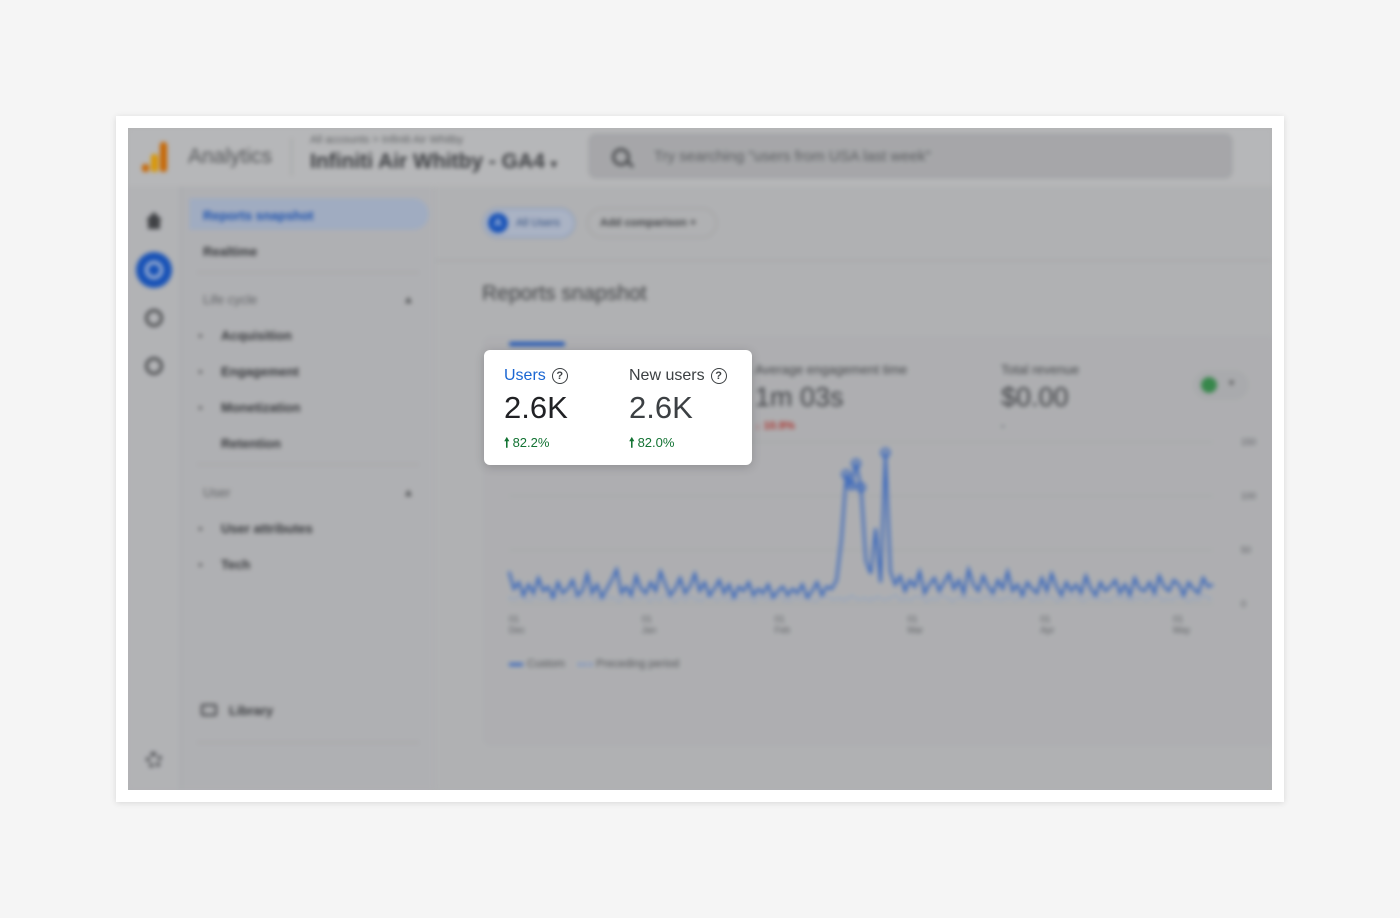 This screenshot has height=918, width=1400. I want to click on y-tick-label: 100, so click(1248, 496).